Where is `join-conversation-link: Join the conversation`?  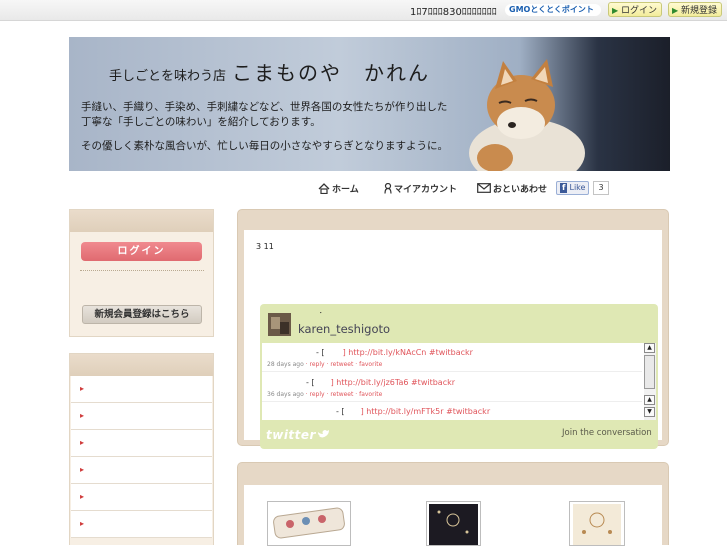 join-conversation-link: Join the conversation is located at coordinates (607, 433).